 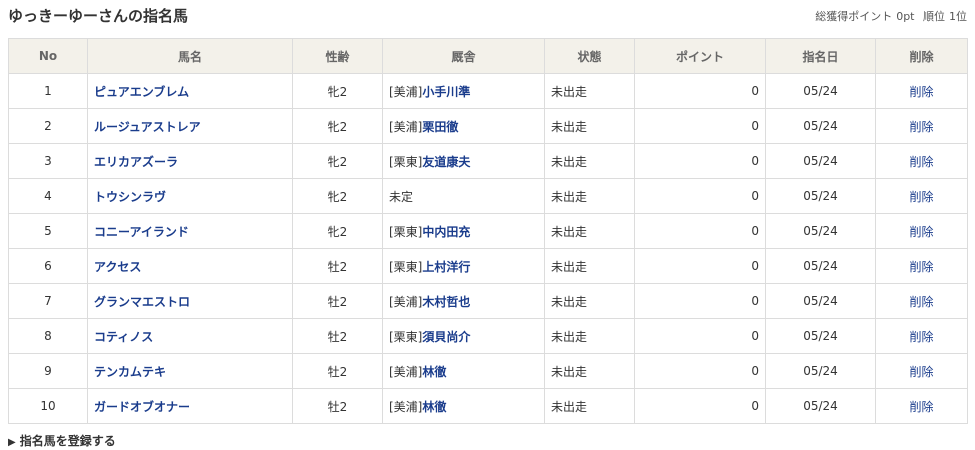 I want to click on column-header-status: 状態, so click(x=589, y=56).